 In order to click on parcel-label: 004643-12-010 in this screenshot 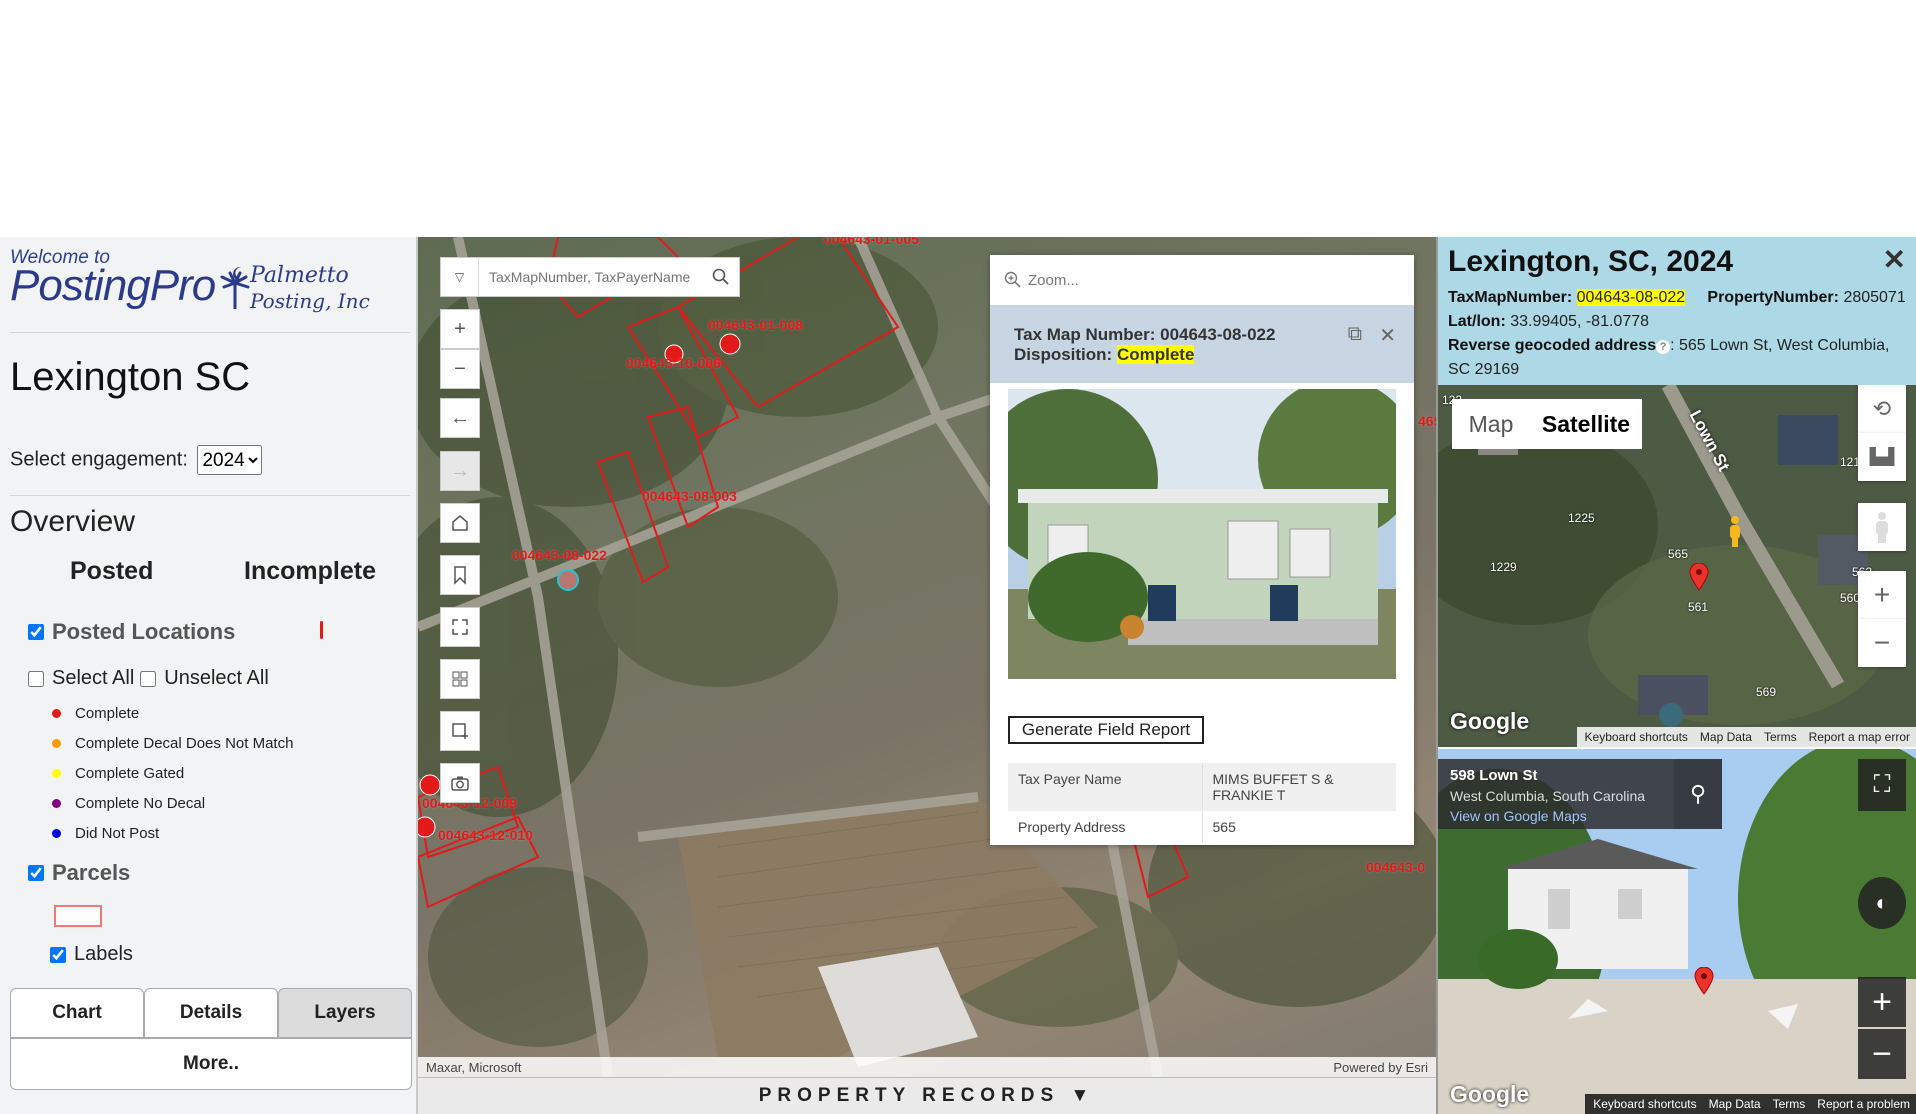, I will do `click(485, 835)`.